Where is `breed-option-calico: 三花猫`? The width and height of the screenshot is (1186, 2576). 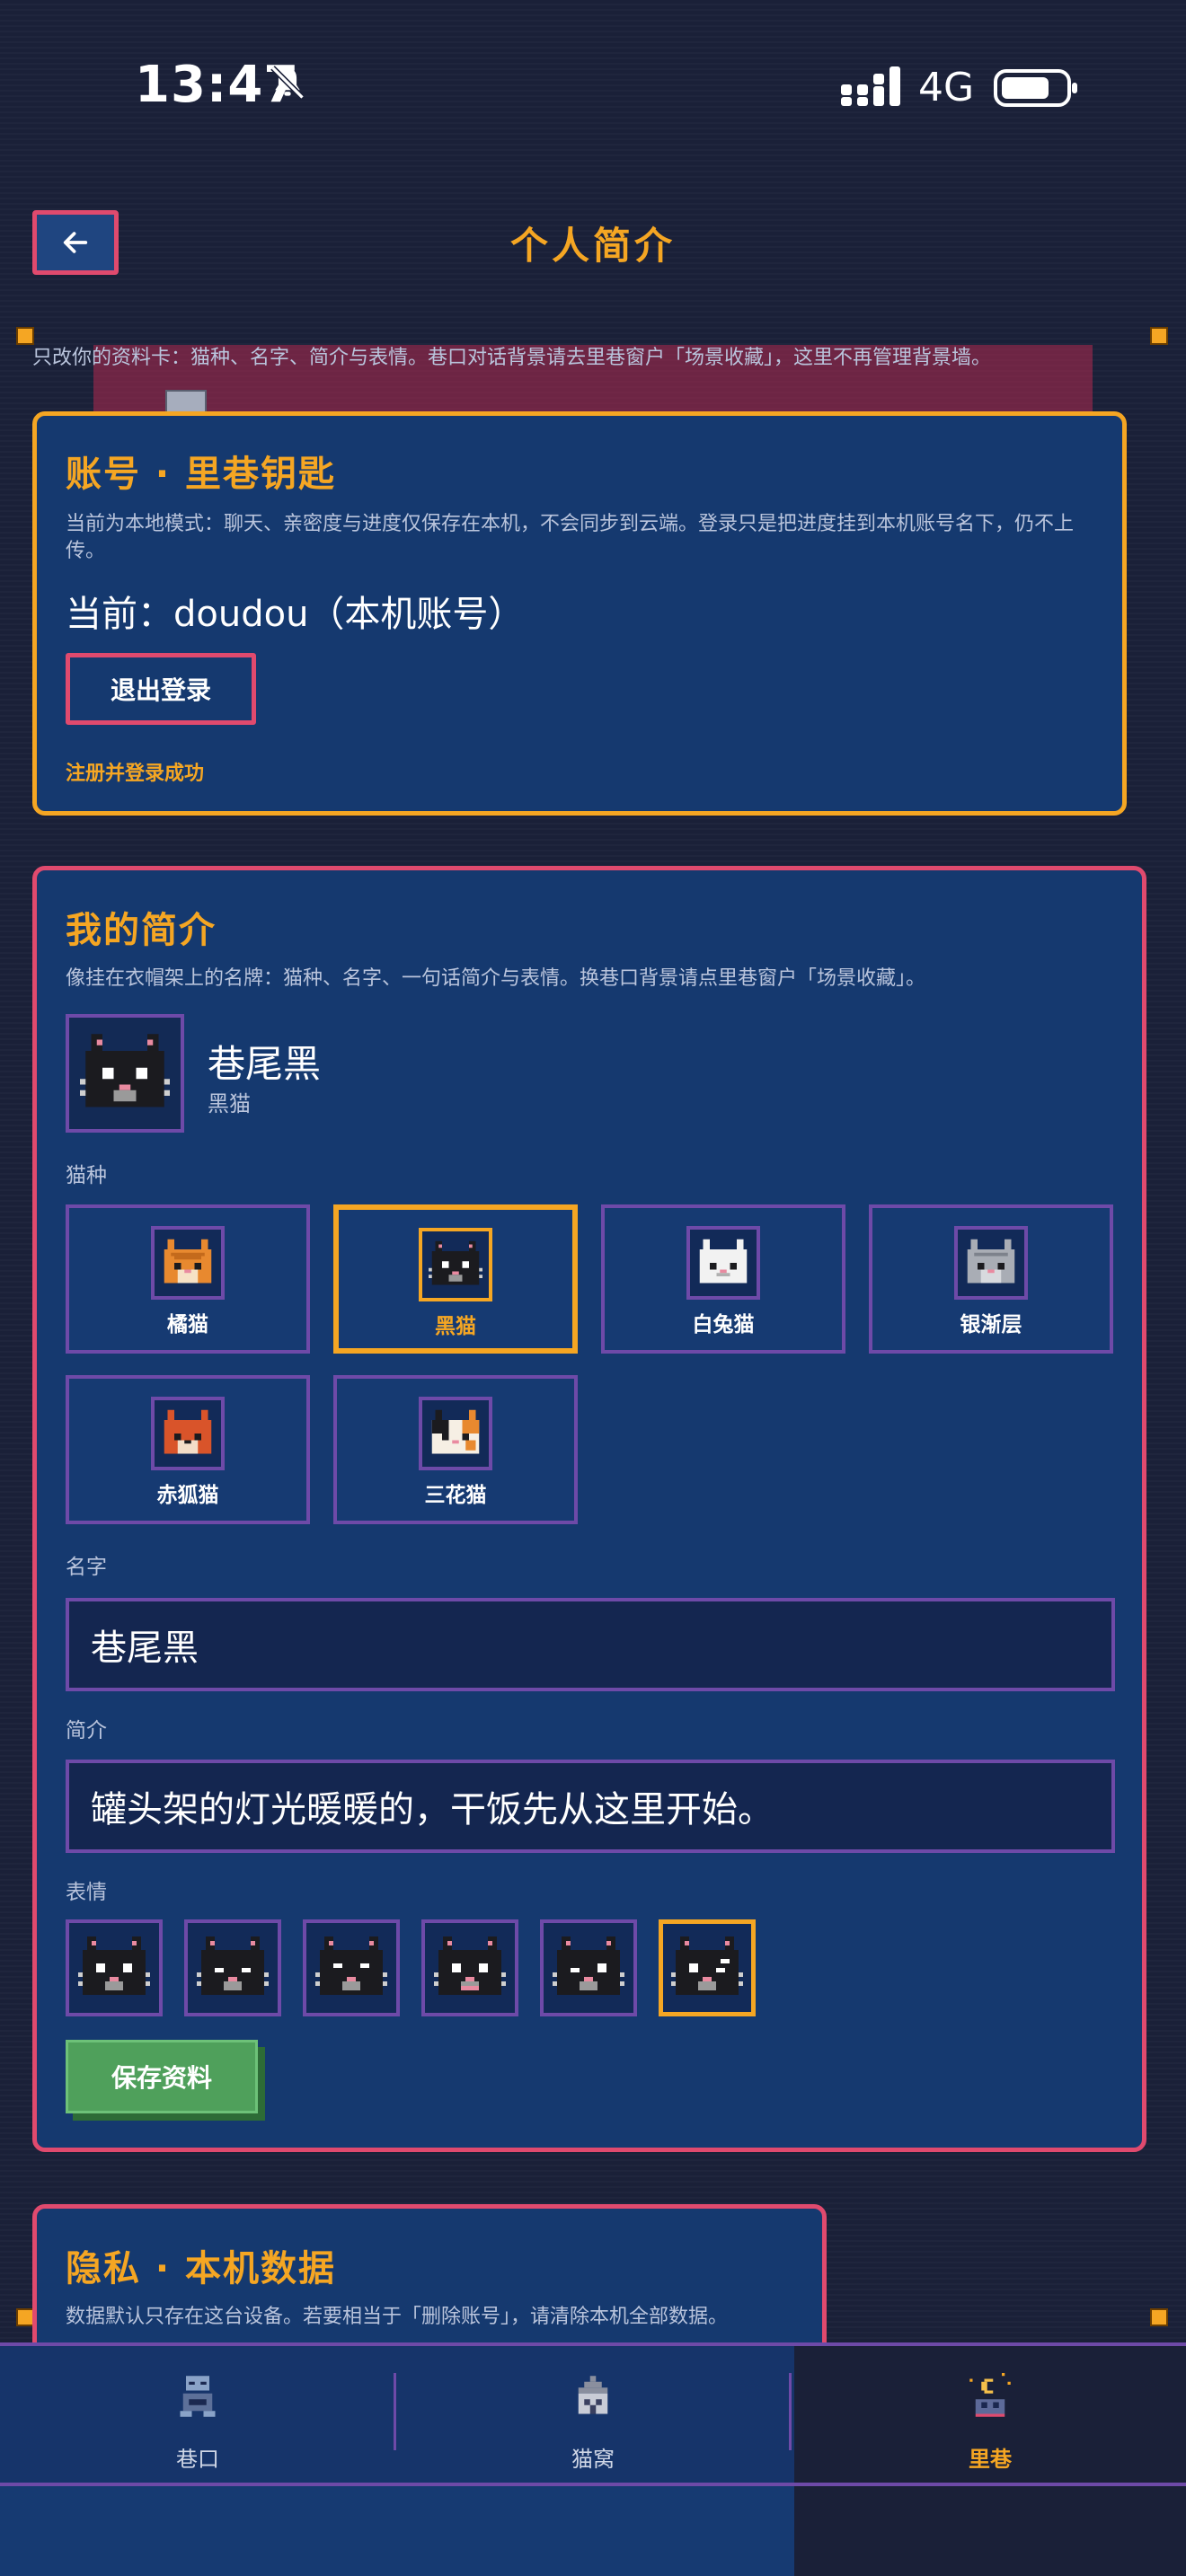
breed-option-calico: 三花猫 is located at coordinates (455, 1449).